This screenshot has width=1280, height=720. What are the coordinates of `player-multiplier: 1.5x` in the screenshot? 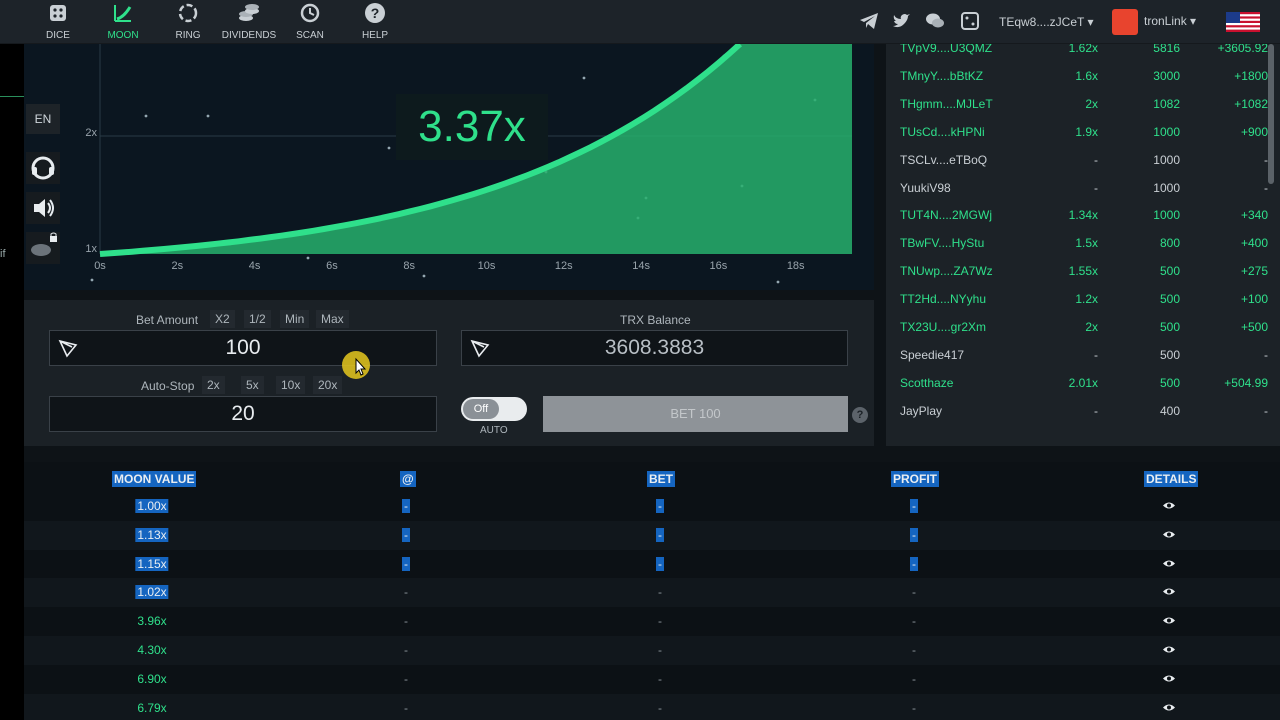 It's located at (1086, 243).